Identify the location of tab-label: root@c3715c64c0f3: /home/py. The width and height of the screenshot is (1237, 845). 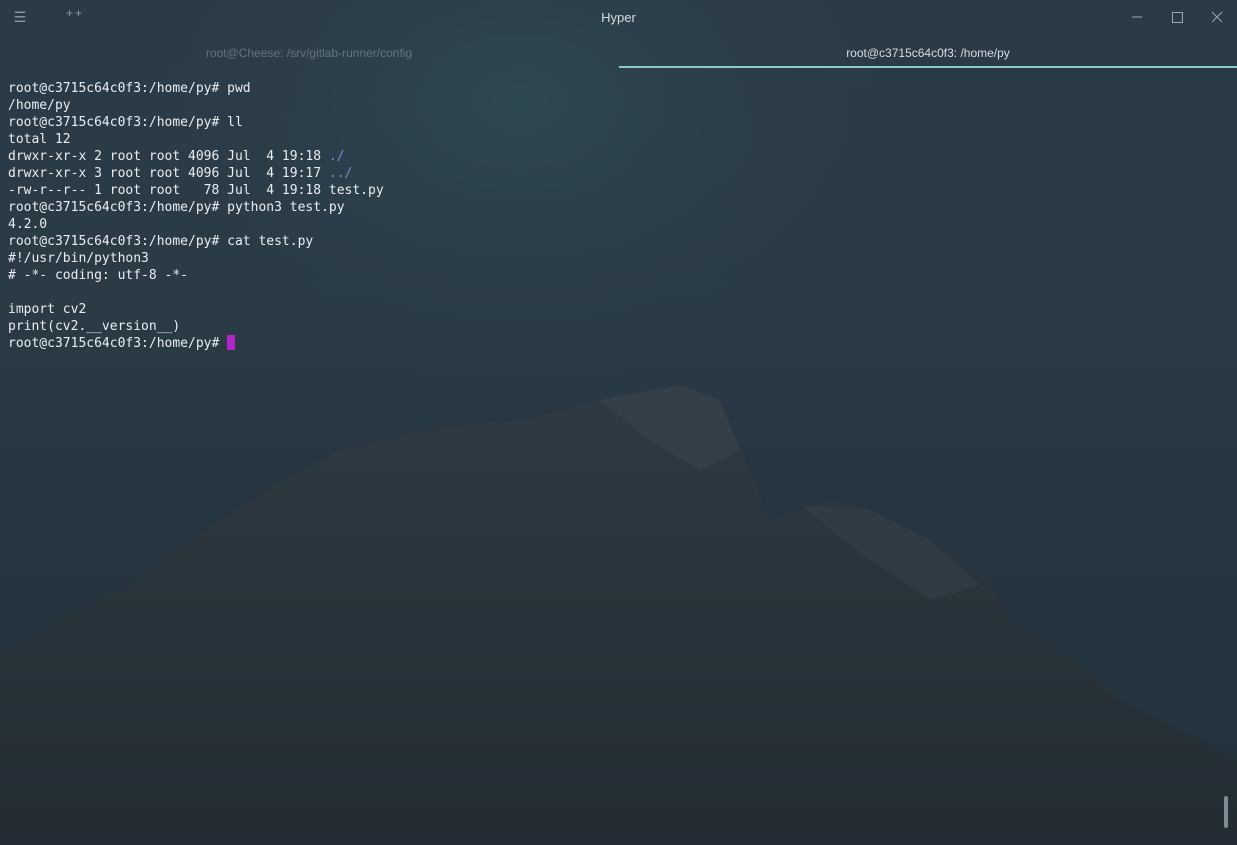
(928, 53).